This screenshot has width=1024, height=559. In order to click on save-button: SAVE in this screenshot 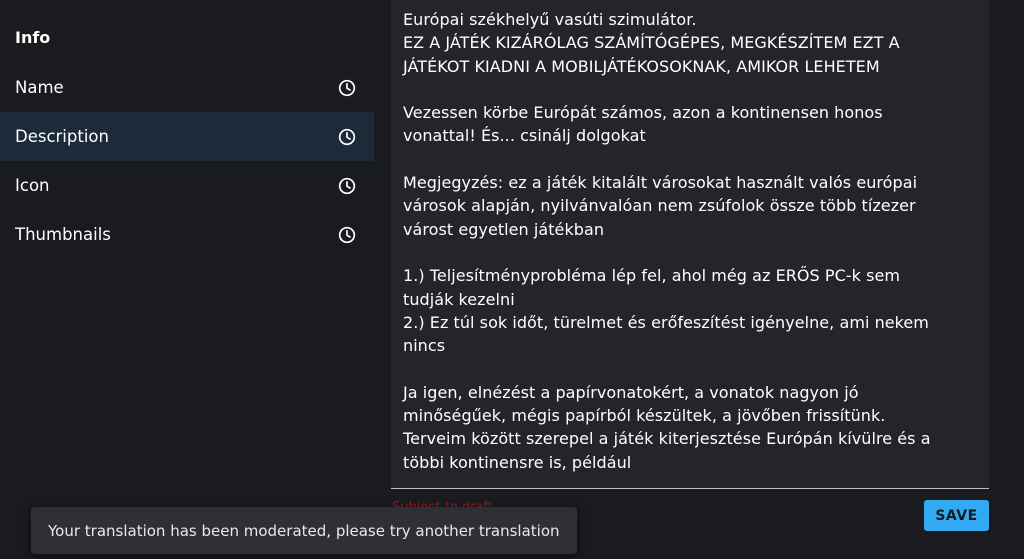, I will do `click(956, 515)`.